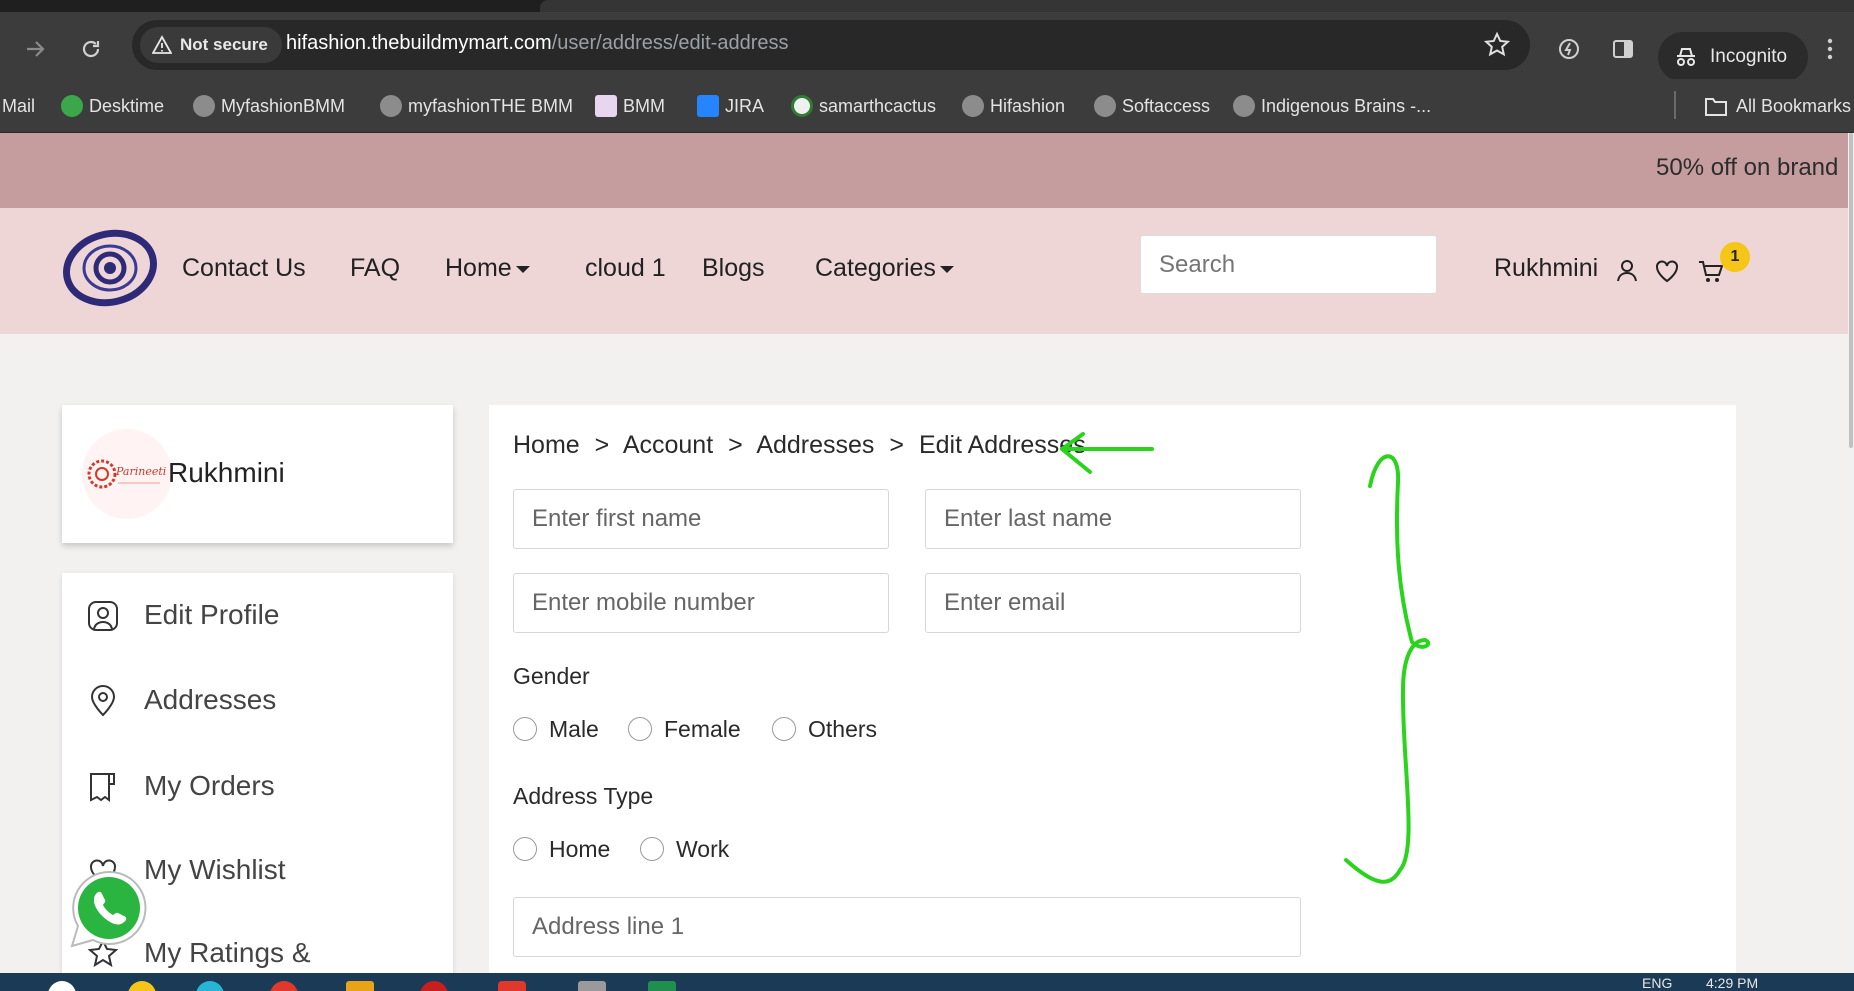  Describe the element at coordinates (546, 445) in the screenshot. I see `breadcrumb-home: Home` at that location.